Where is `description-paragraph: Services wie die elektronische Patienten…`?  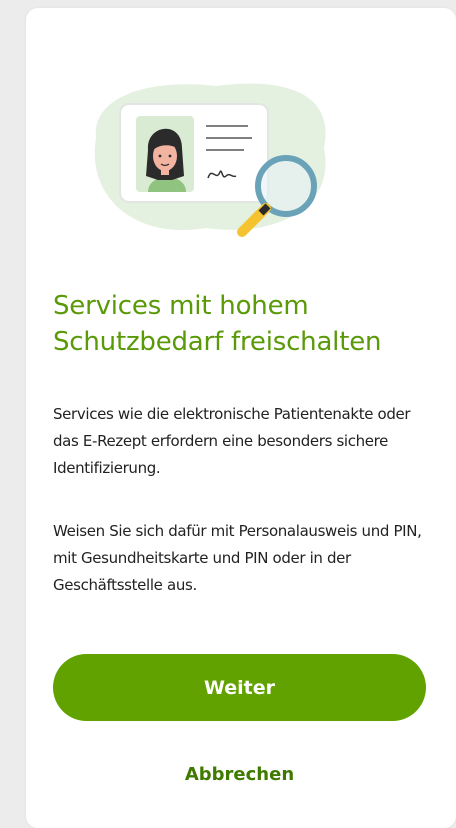 description-paragraph: Services wie die elektronische Patienten… is located at coordinates (232, 441).